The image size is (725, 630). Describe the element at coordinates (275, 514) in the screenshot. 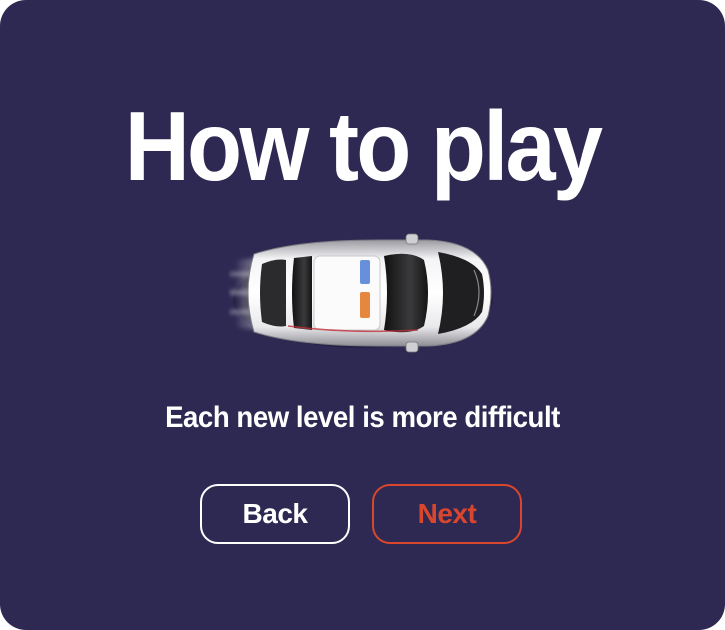

I see `back-button: Back` at that location.